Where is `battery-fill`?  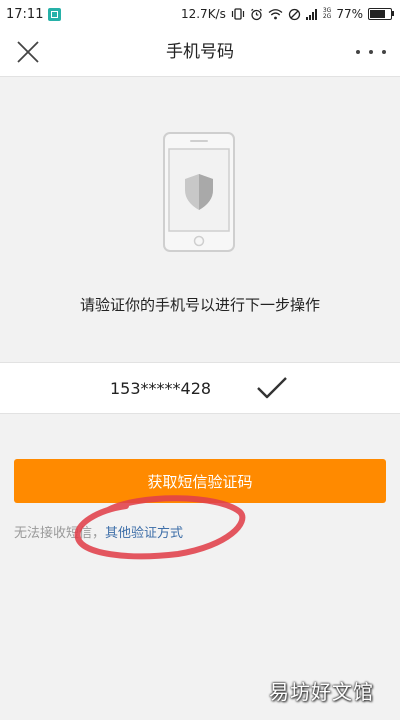
battery-fill is located at coordinates (378, 14).